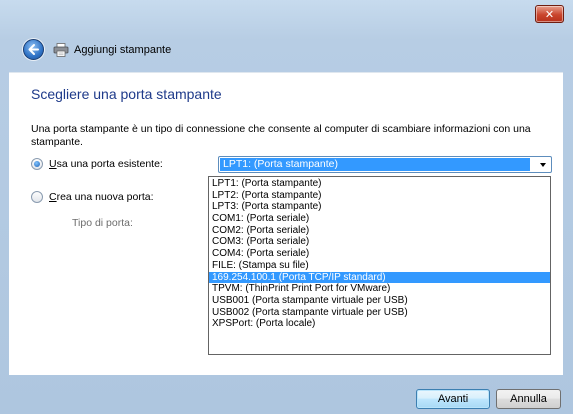  What do you see at coordinates (379, 219) in the screenshot?
I see `port-option: COM1: (Porta seriale)` at bounding box center [379, 219].